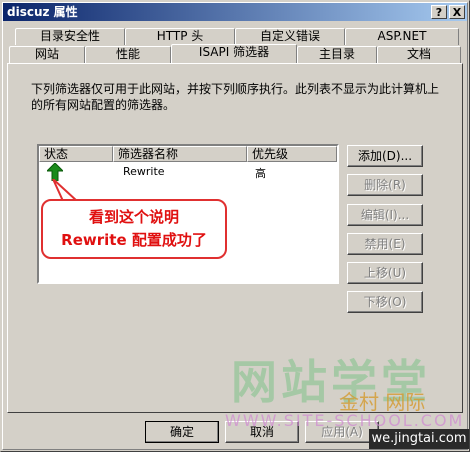  Describe the element at coordinates (385, 273) in the screenshot. I see `move-up-button: 上移(U)` at that location.